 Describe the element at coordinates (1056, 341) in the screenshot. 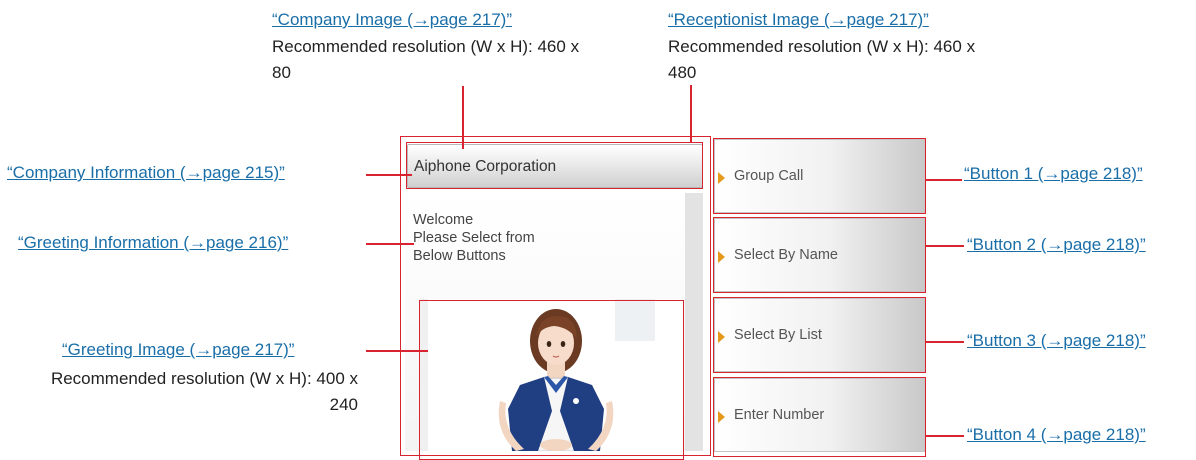

I see `button-3-link: “Button 3 (→page 218)”` at that location.